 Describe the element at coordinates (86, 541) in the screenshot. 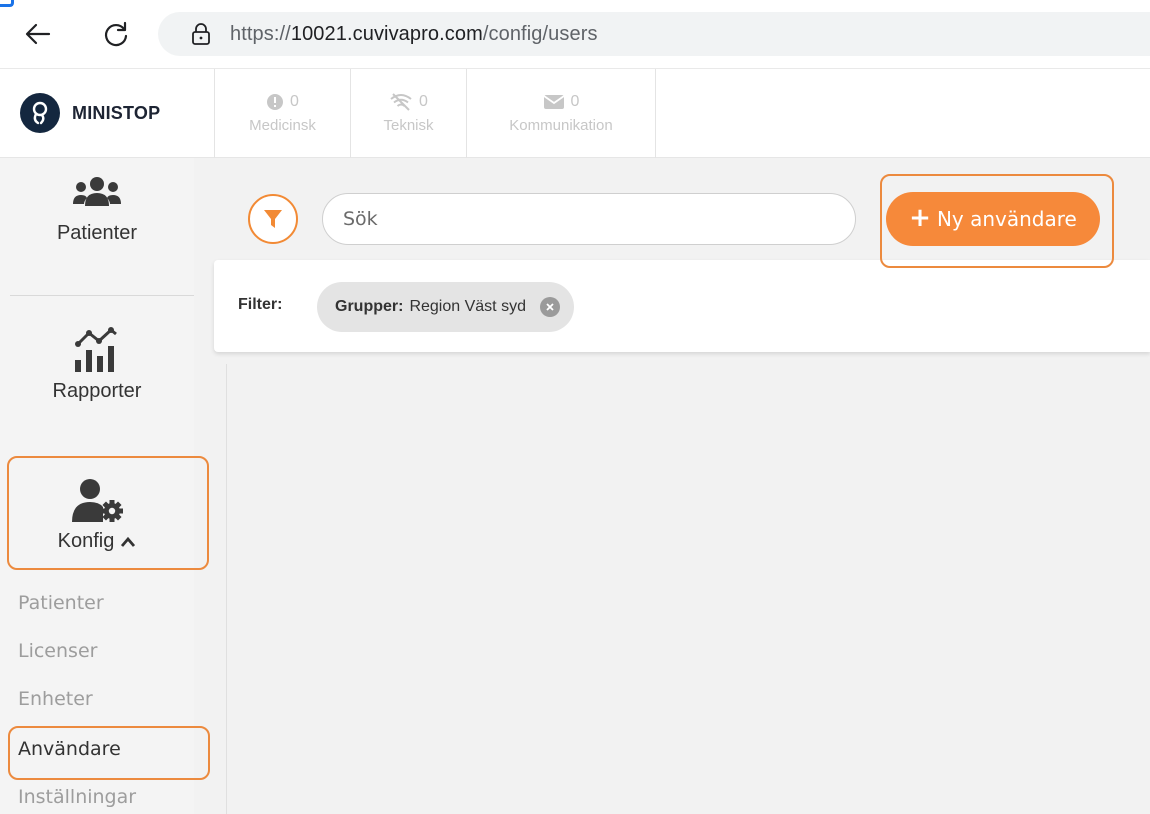

I see `sidebar-item-label: Konfig` at that location.